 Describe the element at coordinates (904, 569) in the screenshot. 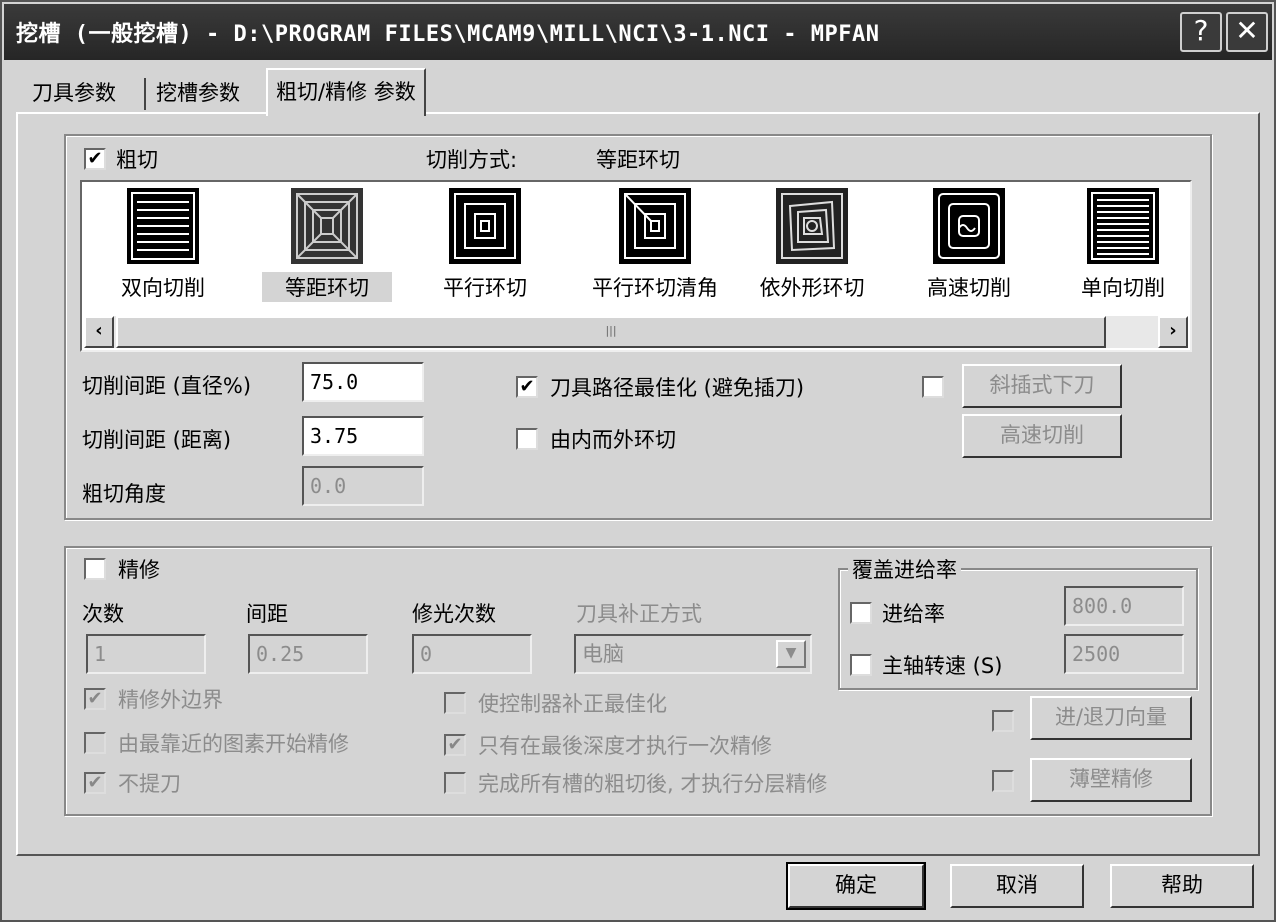

I see `override-feed-title: 覆盖进给率` at that location.